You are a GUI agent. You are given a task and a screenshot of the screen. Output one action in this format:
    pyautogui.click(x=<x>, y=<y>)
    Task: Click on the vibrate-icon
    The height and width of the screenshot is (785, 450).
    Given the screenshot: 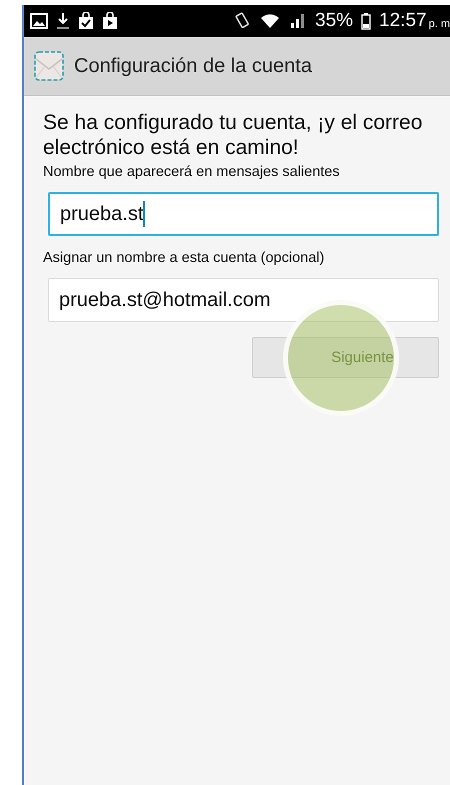 What is the action you would take?
    pyautogui.click(x=242, y=21)
    